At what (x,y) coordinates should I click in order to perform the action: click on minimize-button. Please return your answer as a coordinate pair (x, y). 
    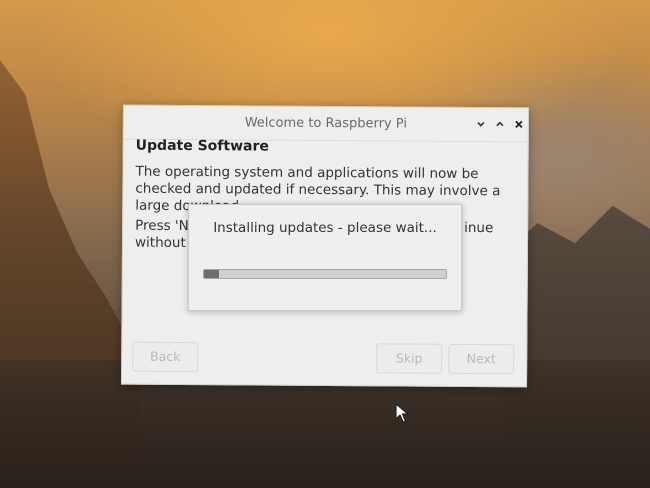
    Looking at the image, I should click on (481, 125).